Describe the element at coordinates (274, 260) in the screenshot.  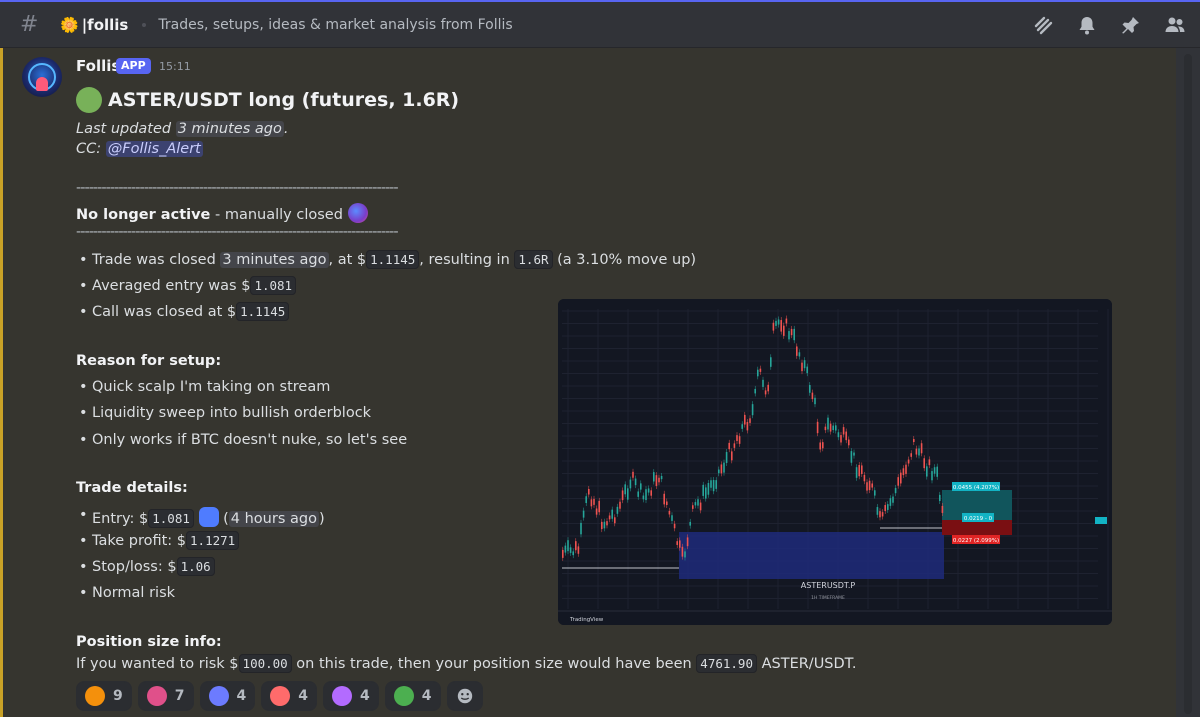
I see `close-timestamp: 3 minutes ago` at that location.